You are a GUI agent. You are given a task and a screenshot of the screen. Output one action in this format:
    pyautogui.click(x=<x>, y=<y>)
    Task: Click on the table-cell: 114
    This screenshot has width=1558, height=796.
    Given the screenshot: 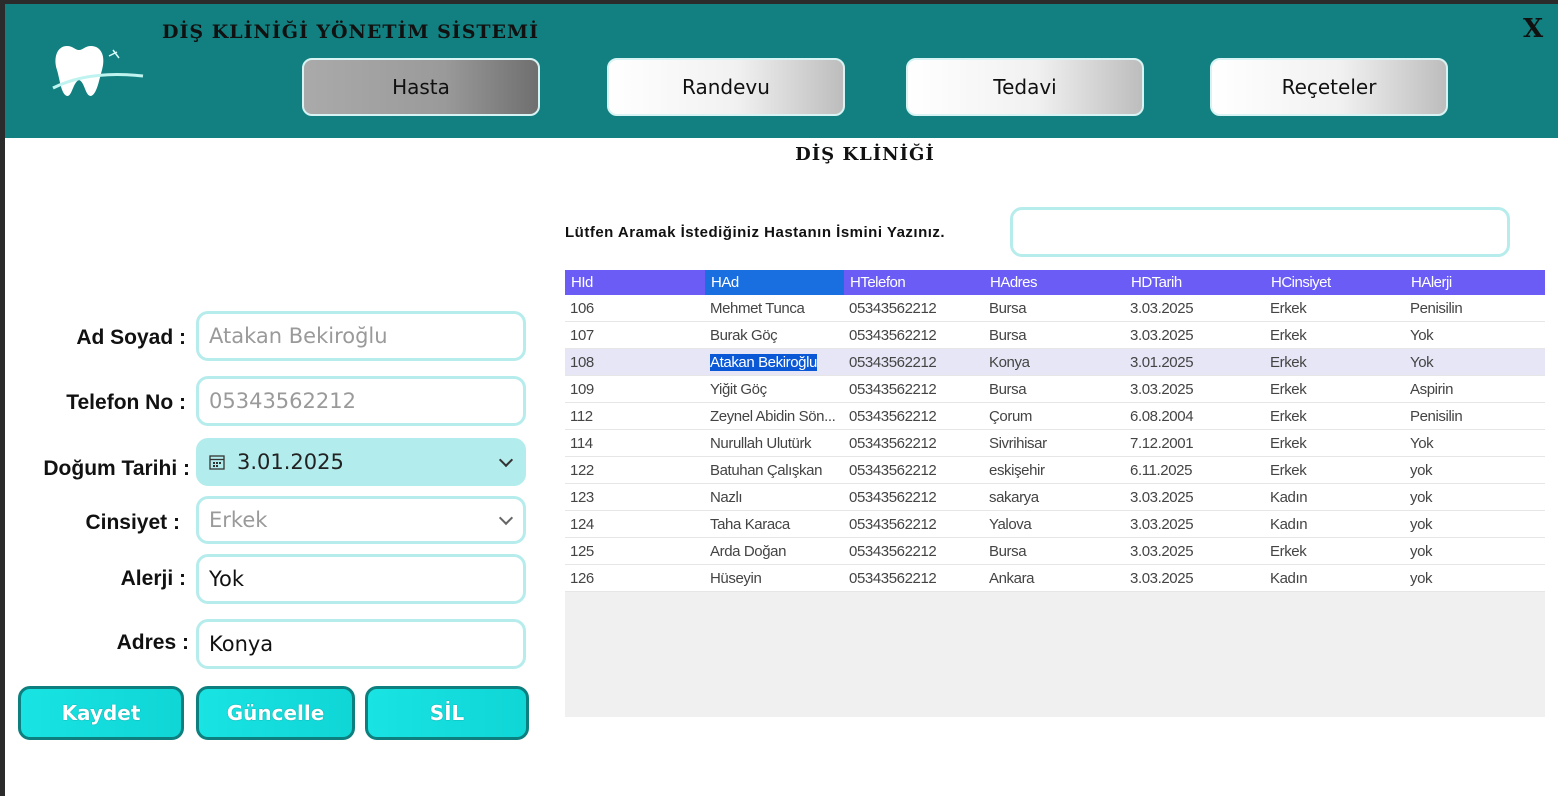 What is the action you would take?
    pyautogui.click(x=635, y=443)
    